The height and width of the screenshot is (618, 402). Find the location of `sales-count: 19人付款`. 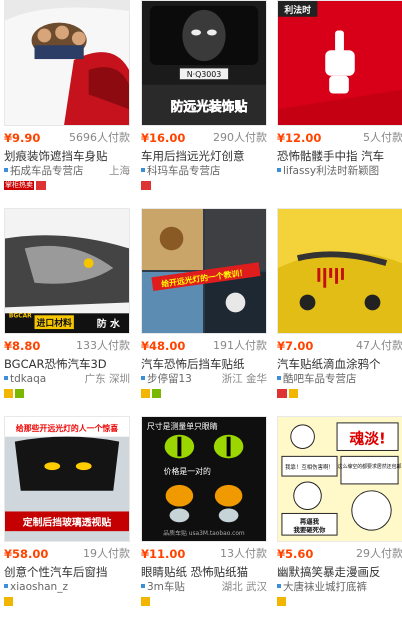

sales-count: 19人付款 is located at coordinates (106, 553).